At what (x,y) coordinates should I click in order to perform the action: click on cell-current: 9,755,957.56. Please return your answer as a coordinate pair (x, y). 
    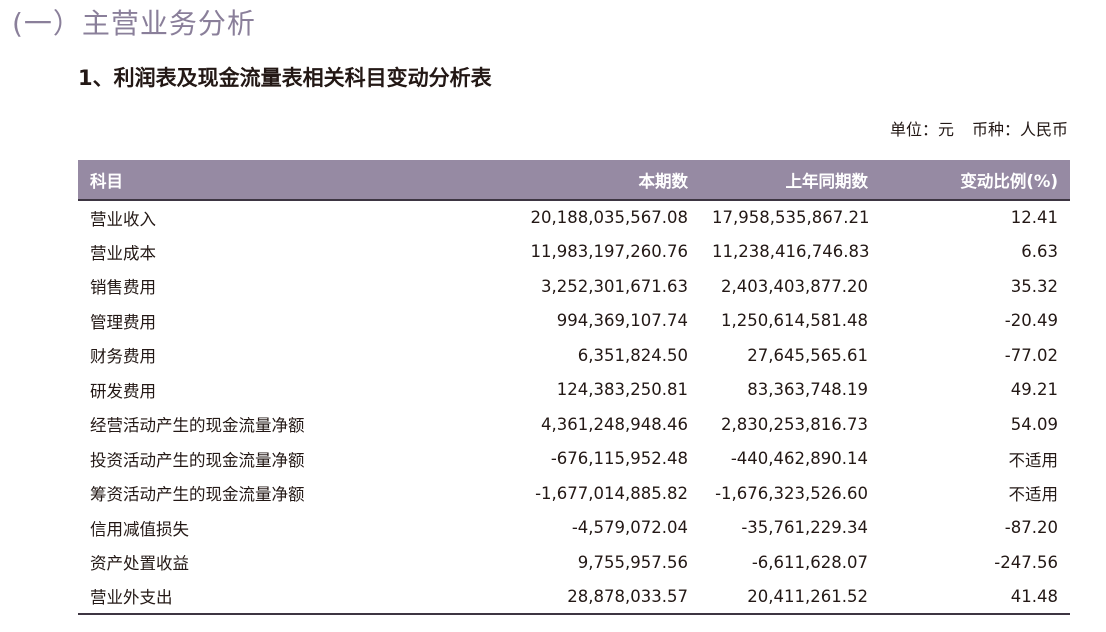
    Looking at the image, I should click on (632, 562).